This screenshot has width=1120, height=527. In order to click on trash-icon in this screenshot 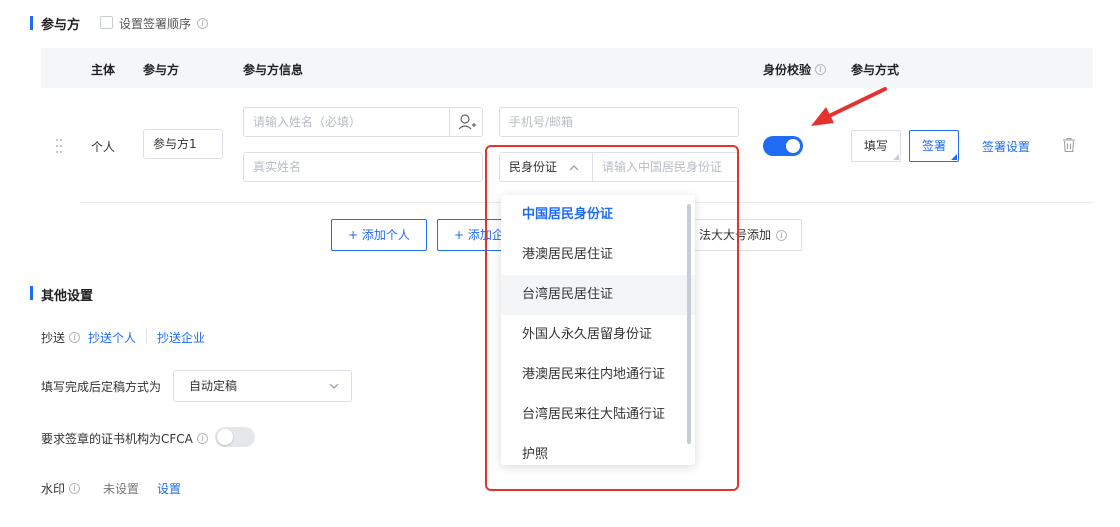, I will do `click(1069, 146)`.